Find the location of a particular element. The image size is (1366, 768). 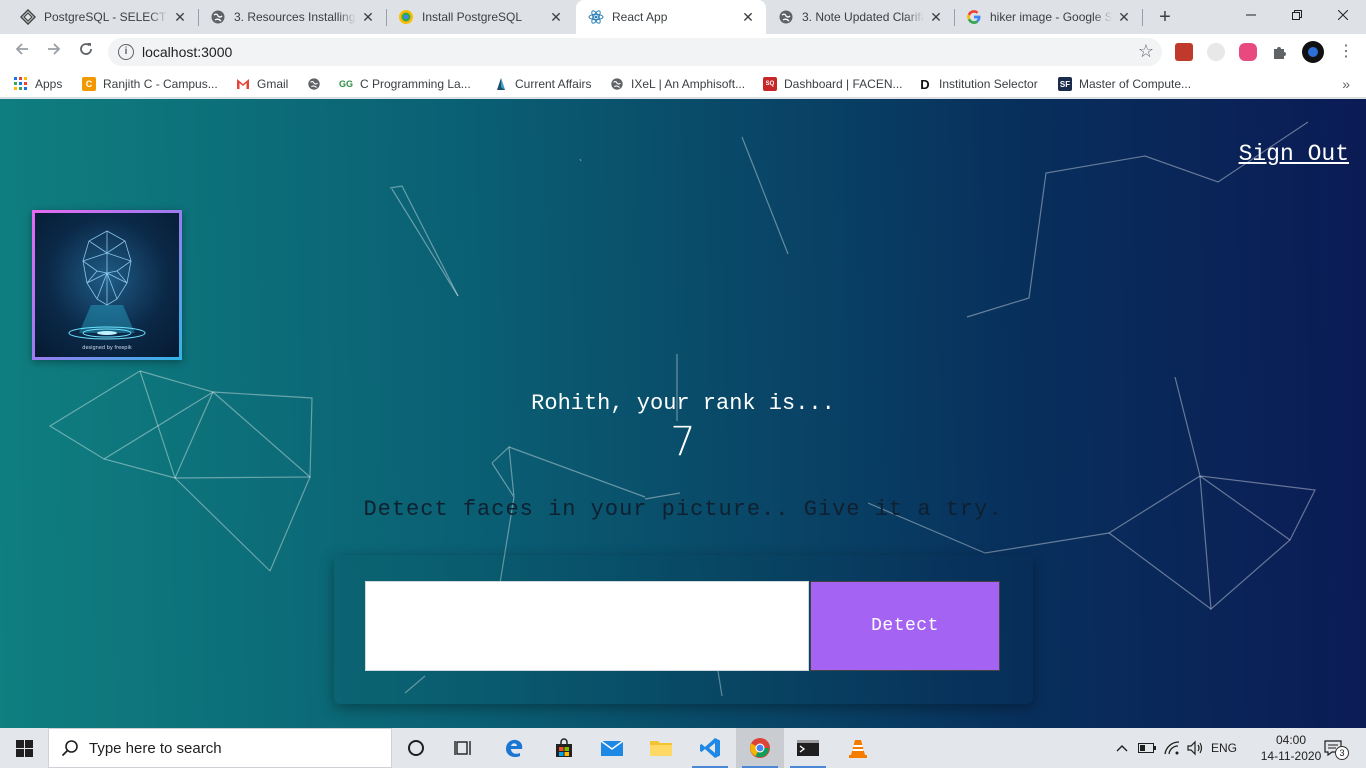

tab-title: PostgreSQL - SELECT Query is located at coordinates (106, 17).